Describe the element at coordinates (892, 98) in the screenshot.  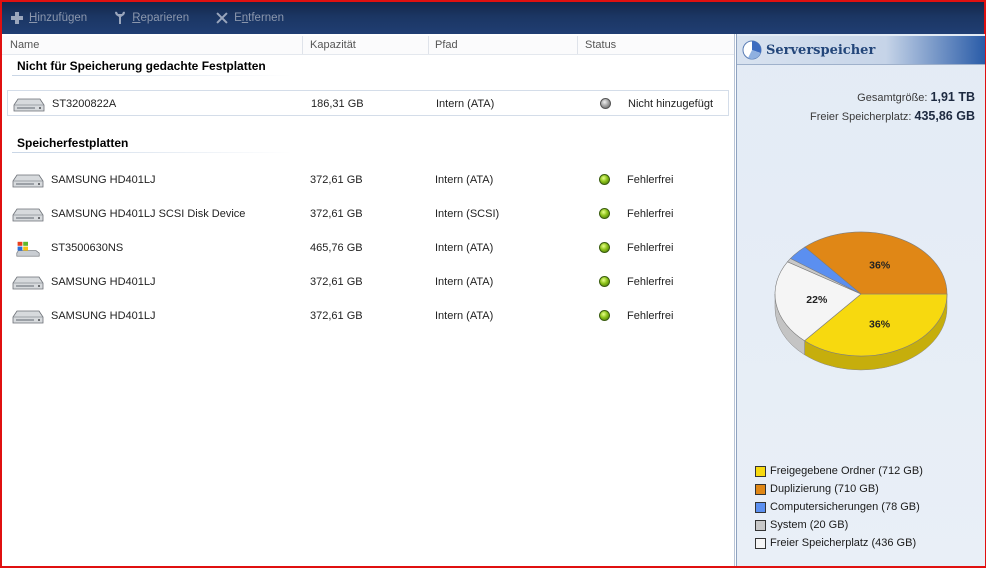
I see `total-size-label: Gesamtgröße:` at that location.